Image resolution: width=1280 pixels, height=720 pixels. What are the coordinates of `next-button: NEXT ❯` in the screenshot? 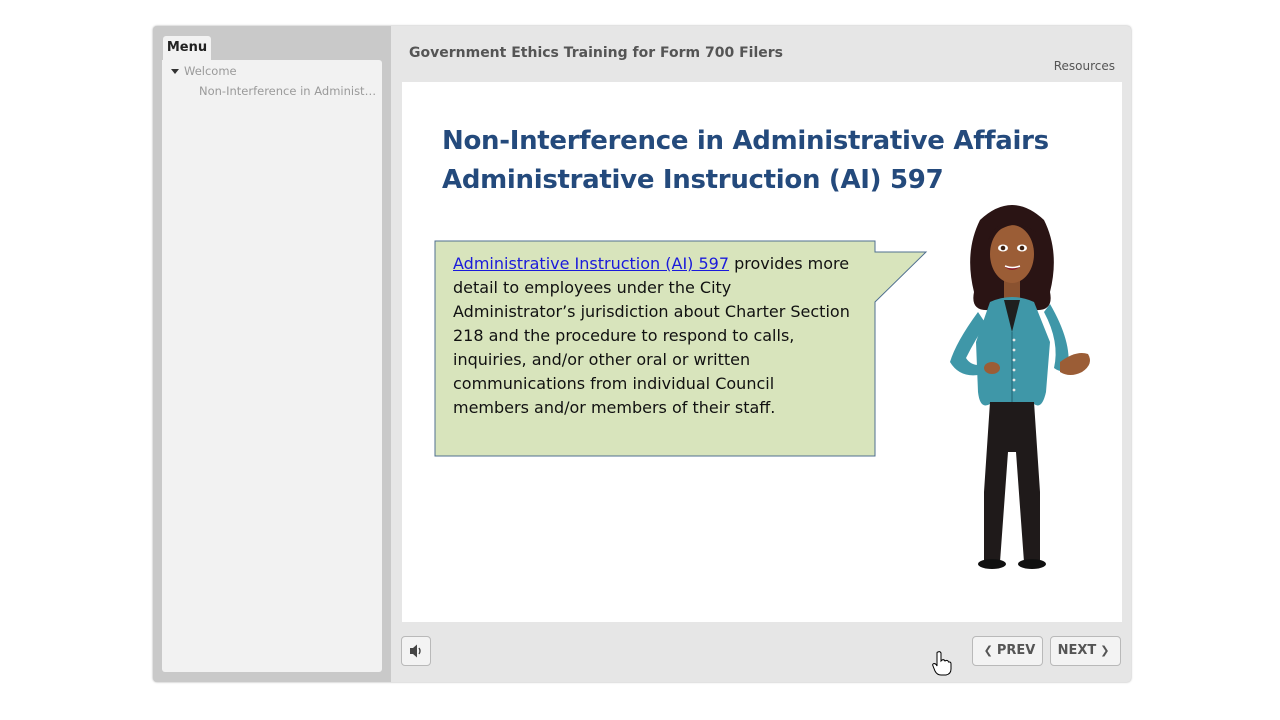 It's located at (1085, 651).